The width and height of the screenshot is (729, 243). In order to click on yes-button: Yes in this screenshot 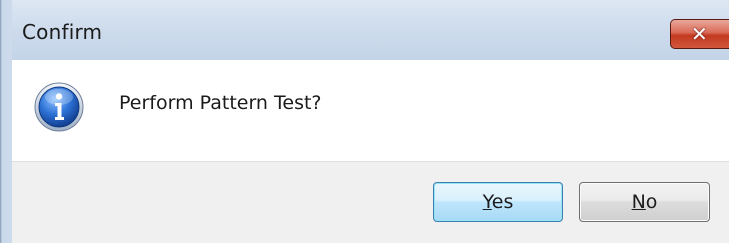, I will do `click(498, 202)`.